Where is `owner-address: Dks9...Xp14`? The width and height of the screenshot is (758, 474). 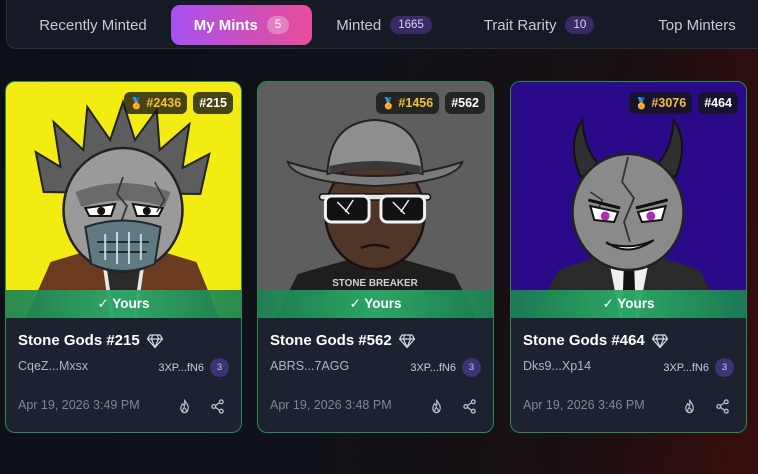 owner-address: Dks9...Xp14 is located at coordinates (557, 366).